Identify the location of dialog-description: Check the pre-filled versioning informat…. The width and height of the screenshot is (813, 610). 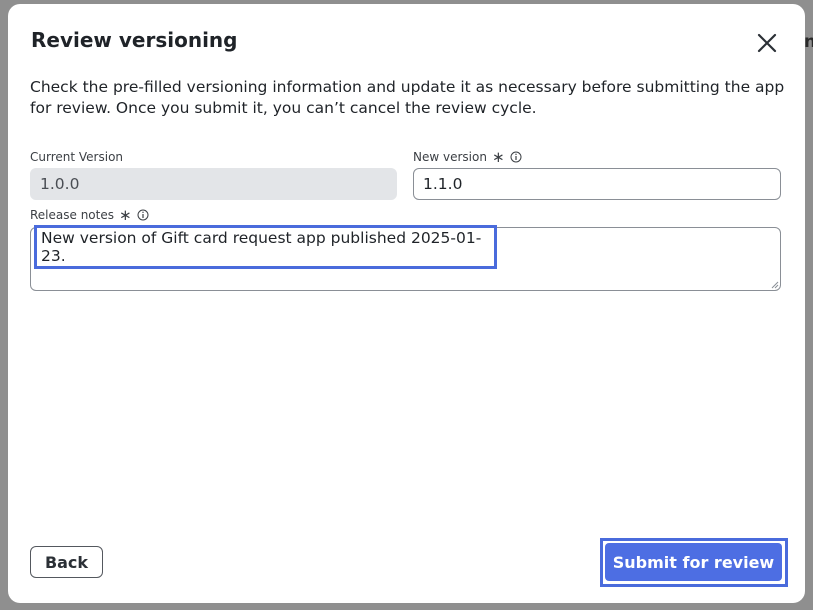
(407, 97).